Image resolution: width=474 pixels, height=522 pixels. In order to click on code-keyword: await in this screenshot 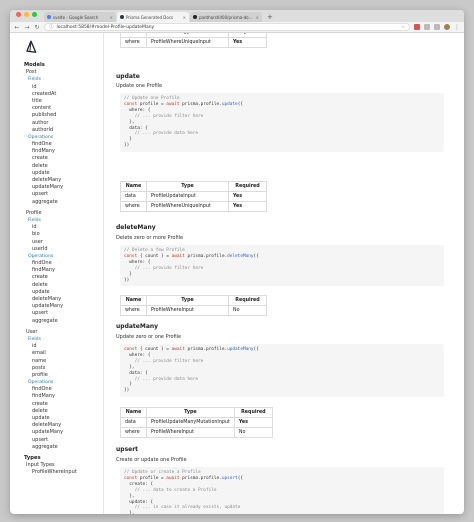, I will do `click(173, 478)`.